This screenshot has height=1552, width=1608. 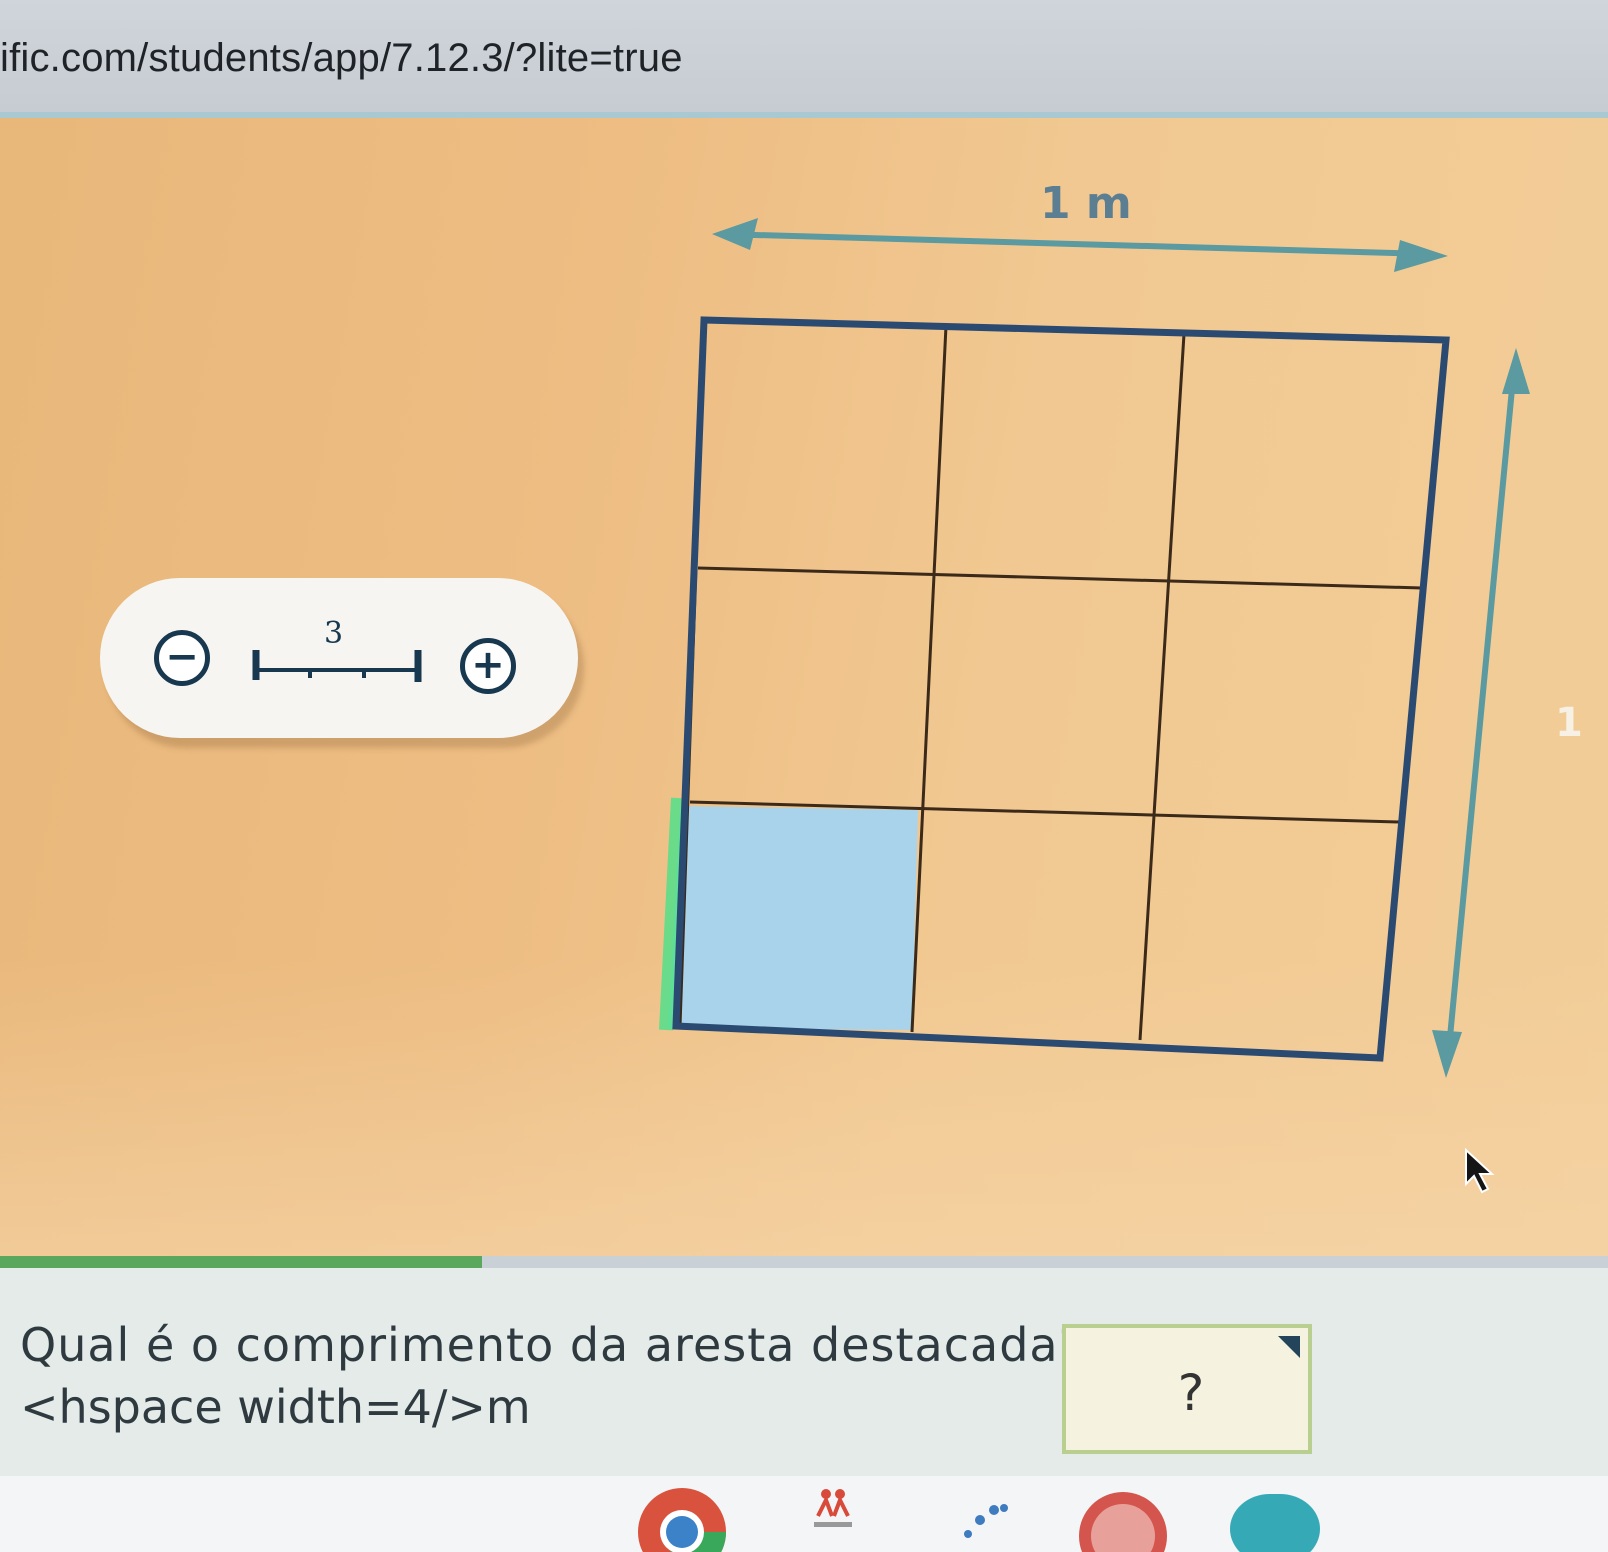 What do you see at coordinates (1191, 1393) in the screenshot?
I see `answer-placeholder: ?` at bounding box center [1191, 1393].